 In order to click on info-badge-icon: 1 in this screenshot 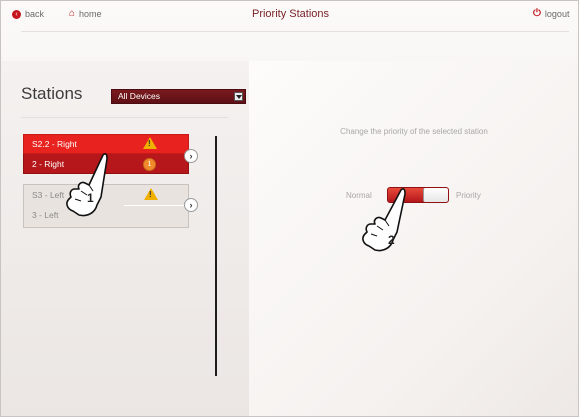, I will do `click(149, 164)`.